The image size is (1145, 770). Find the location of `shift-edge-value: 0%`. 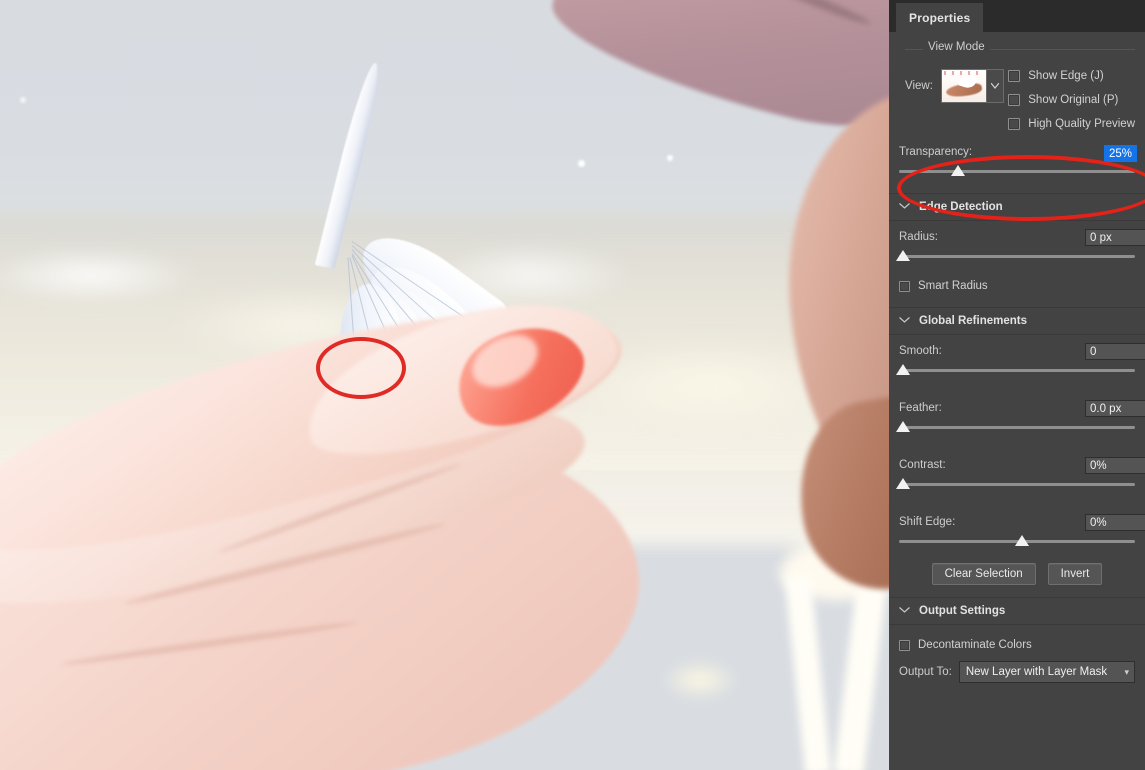

shift-edge-value: 0% is located at coordinates (1098, 522).